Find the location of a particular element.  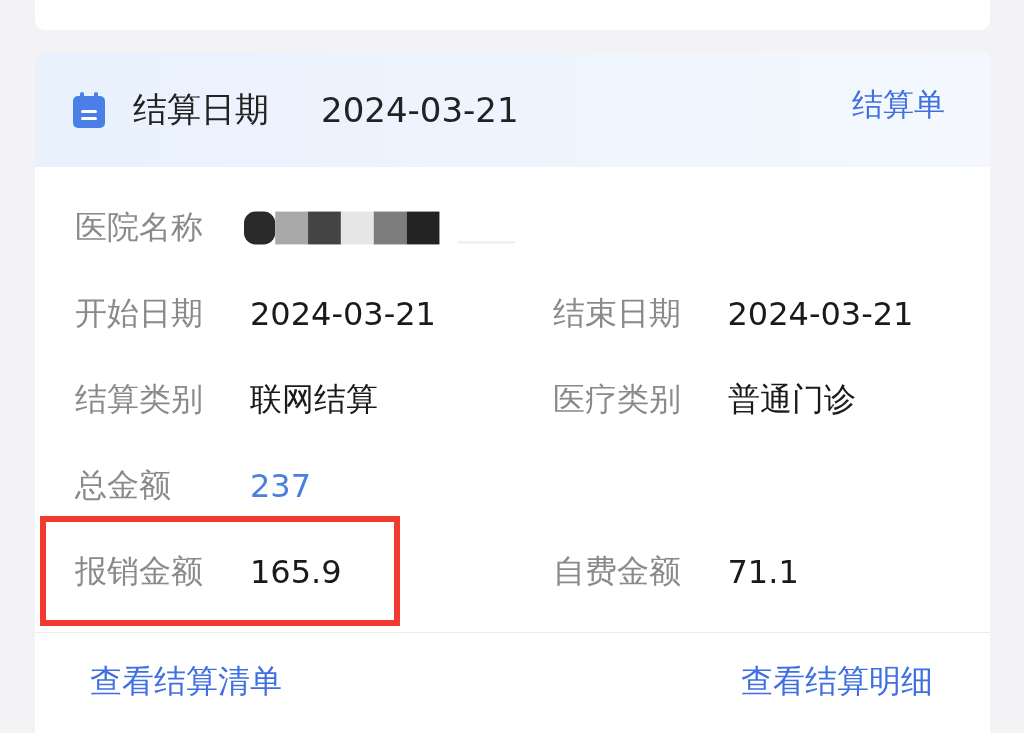

field-value: 165.9 is located at coordinates (296, 572).